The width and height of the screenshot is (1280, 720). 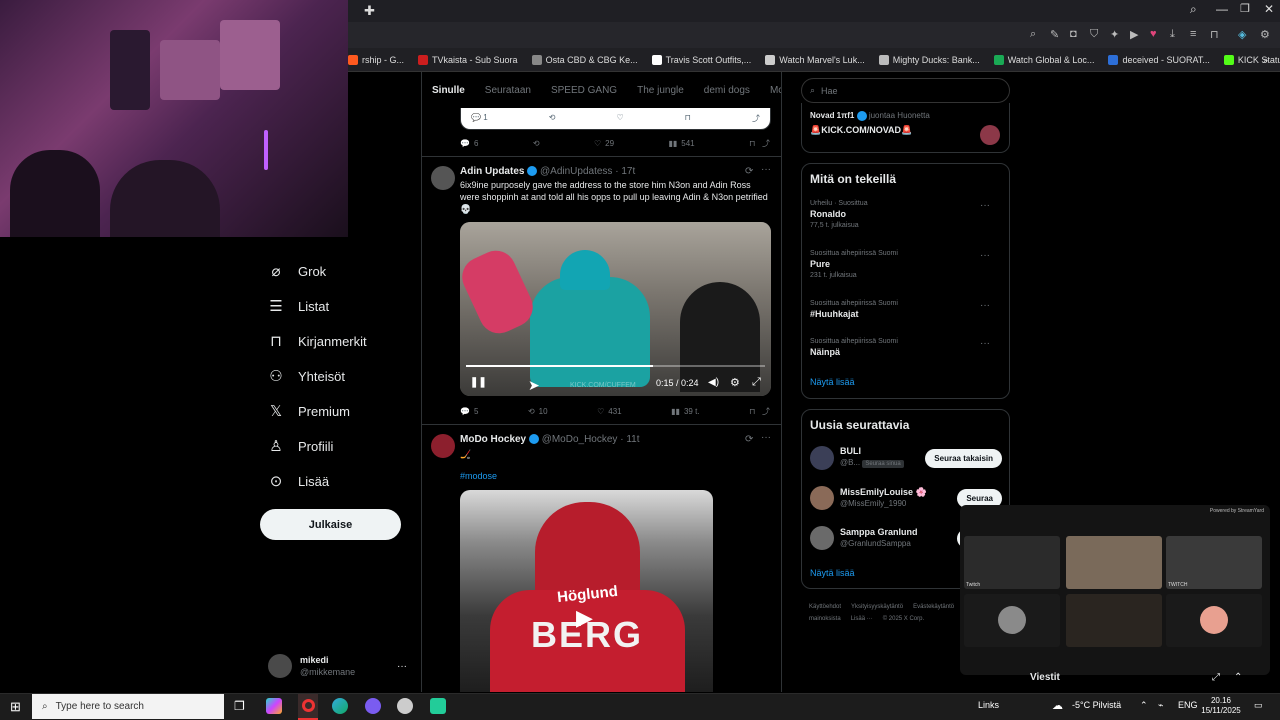 What do you see at coordinates (615, 366) in the screenshot?
I see `video-progress-track` at bounding box center [615, 366].